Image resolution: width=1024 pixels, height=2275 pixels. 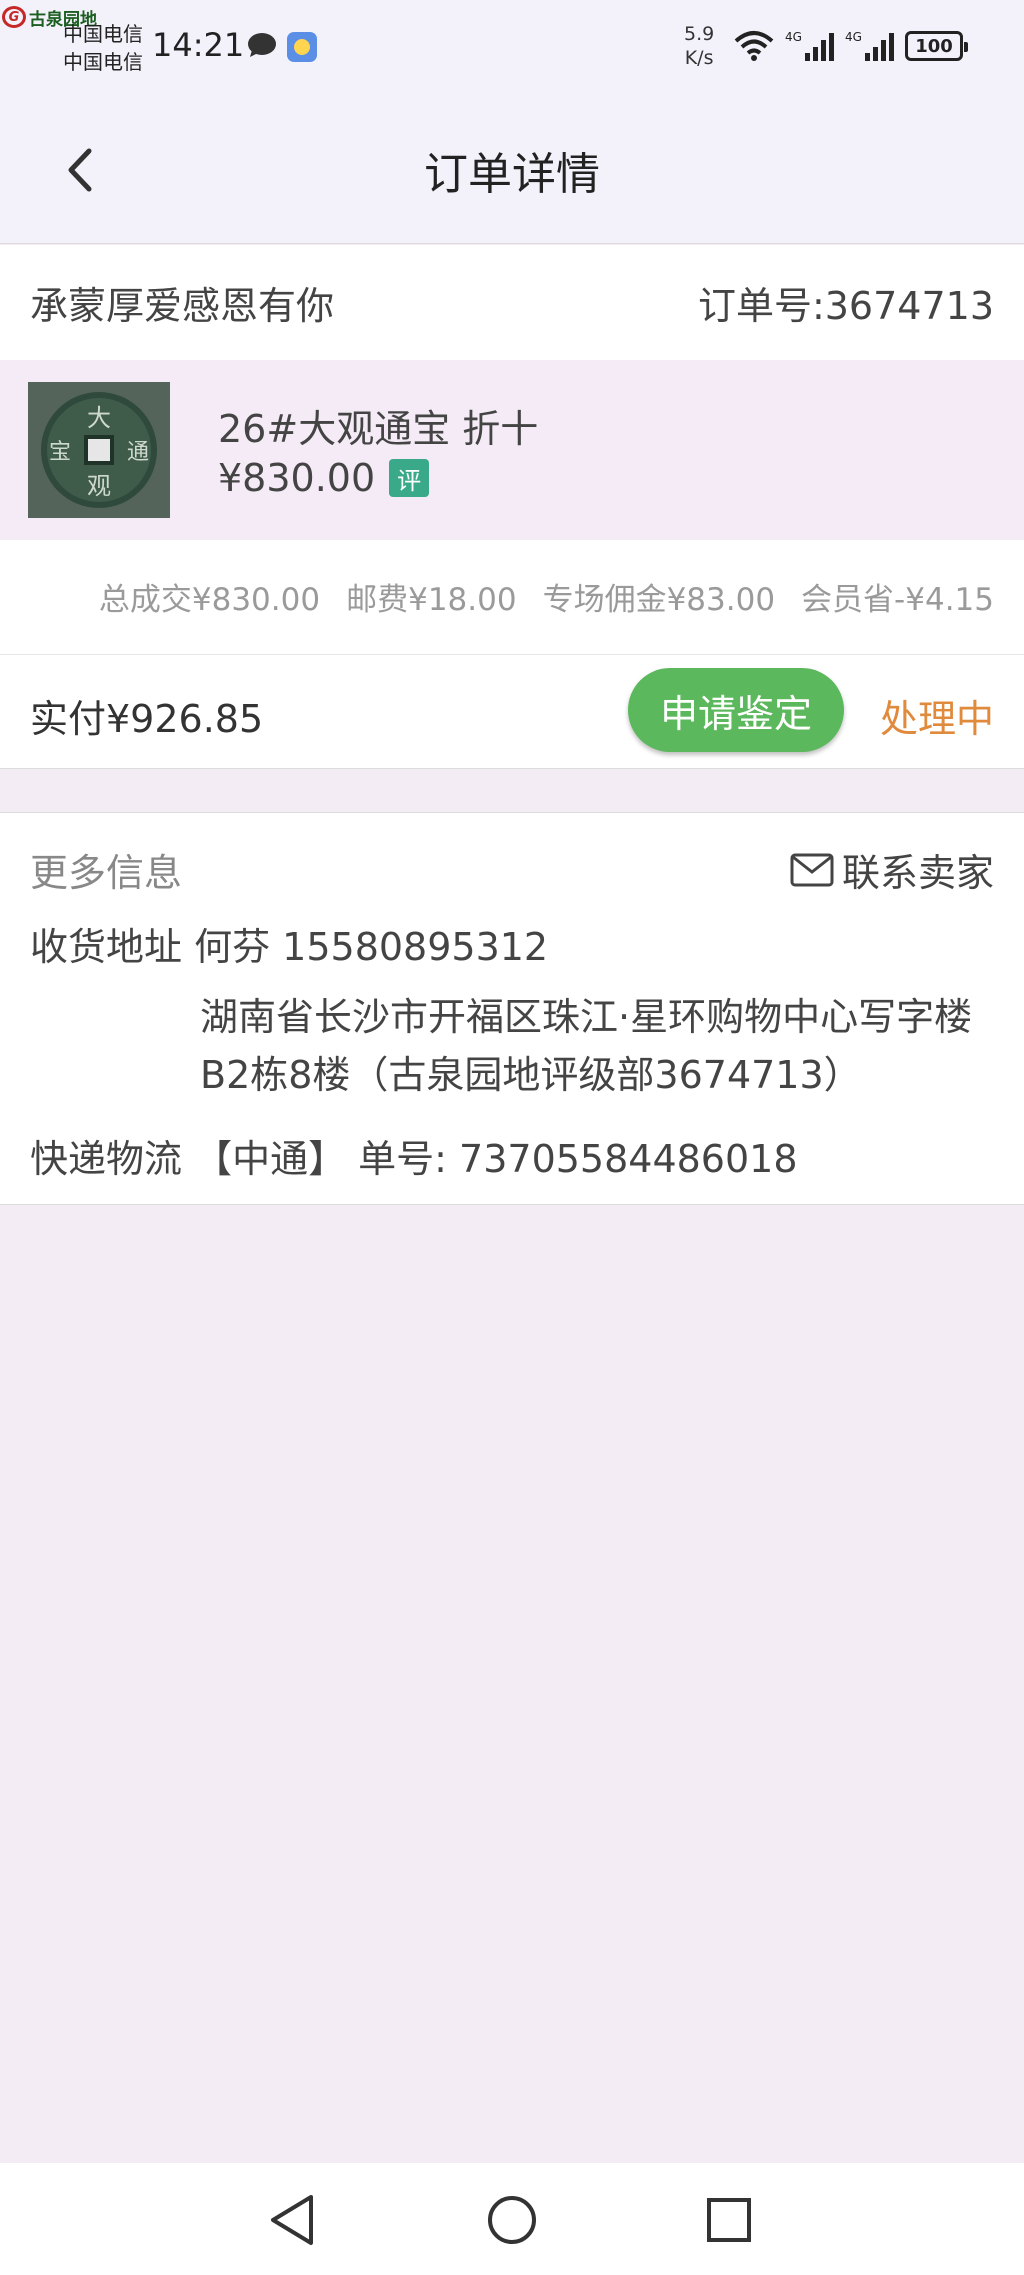 I want to click on product-price-row: ¥830.00 评, so click(x=324, y=478).